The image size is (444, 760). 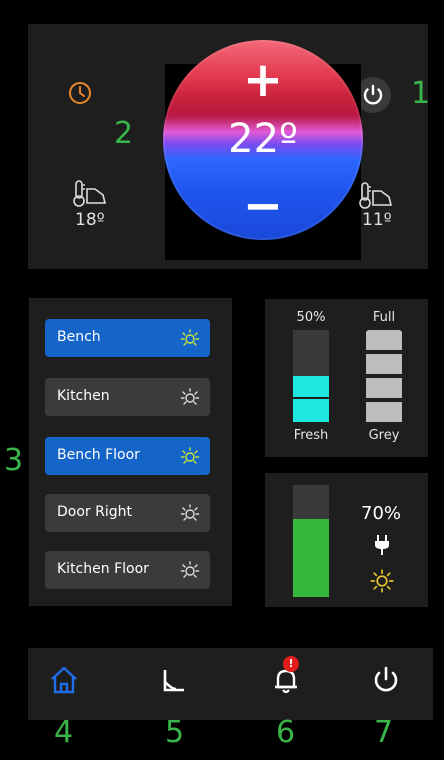 What do you see at coordinates (381, 513) in the screenshot?
I see `battery-percent: 70%` at bounding box center [381, 513].